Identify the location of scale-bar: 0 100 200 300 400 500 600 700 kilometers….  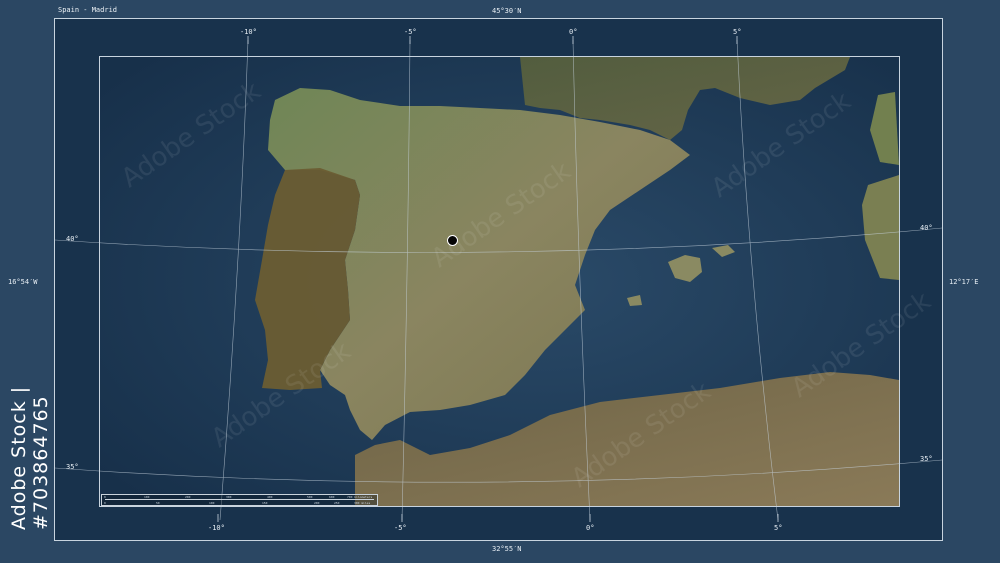
(239, 500).